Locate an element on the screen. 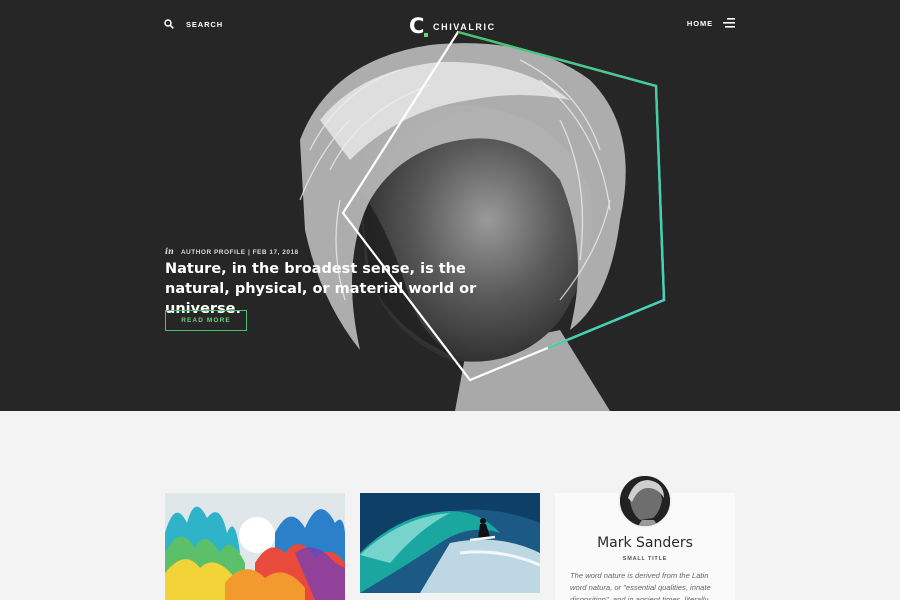 The width and height of the screenshot is (900, 600). post-card-abstract-image is located at coordinates (255, 546).